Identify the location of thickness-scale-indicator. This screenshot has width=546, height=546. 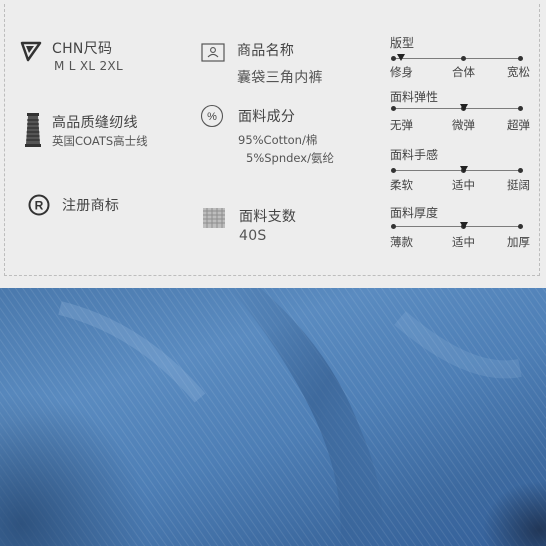
(464, 225).